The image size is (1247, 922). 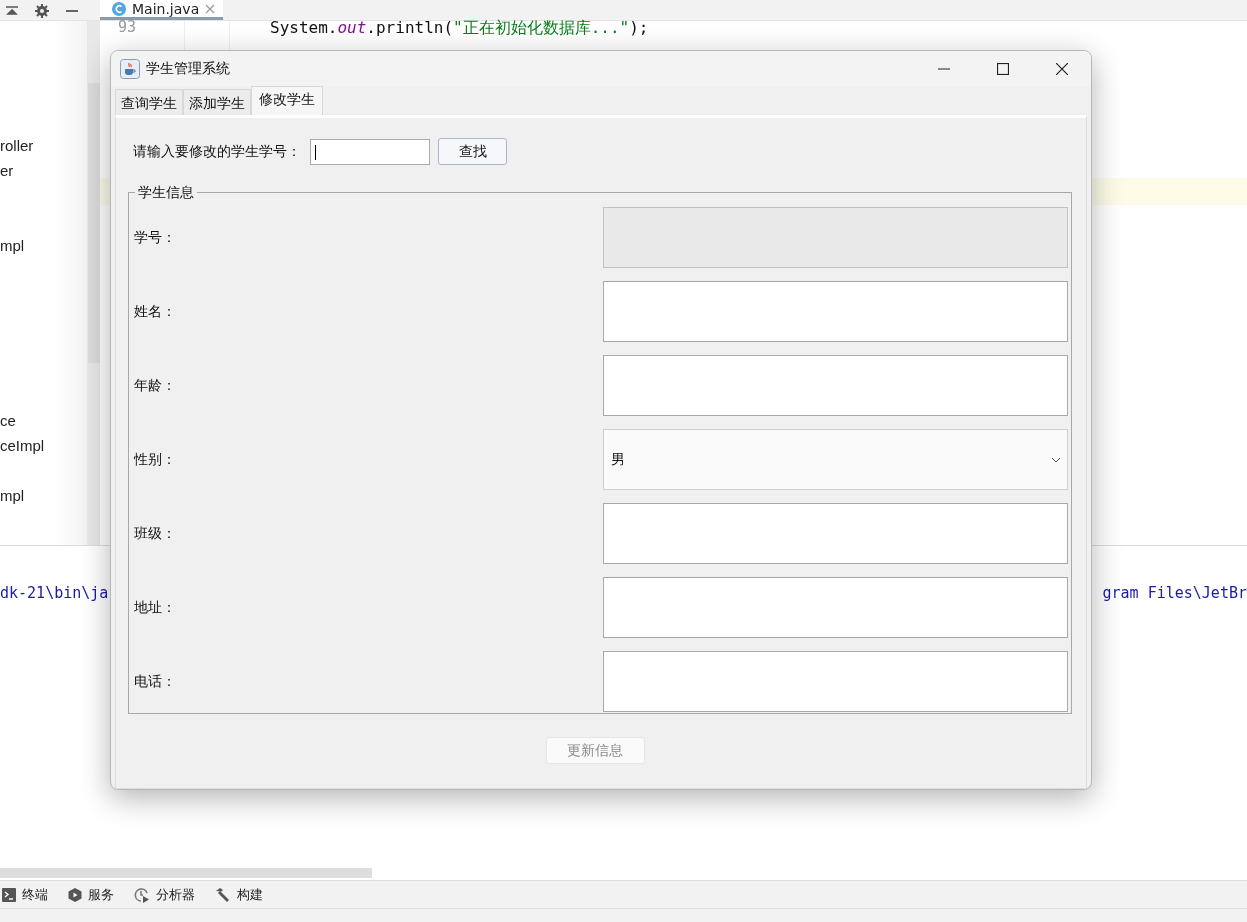 What do you see at coordinates (119, 8) in the screenshot?
I see `class-file-icon` at bounding box center [119, 8].